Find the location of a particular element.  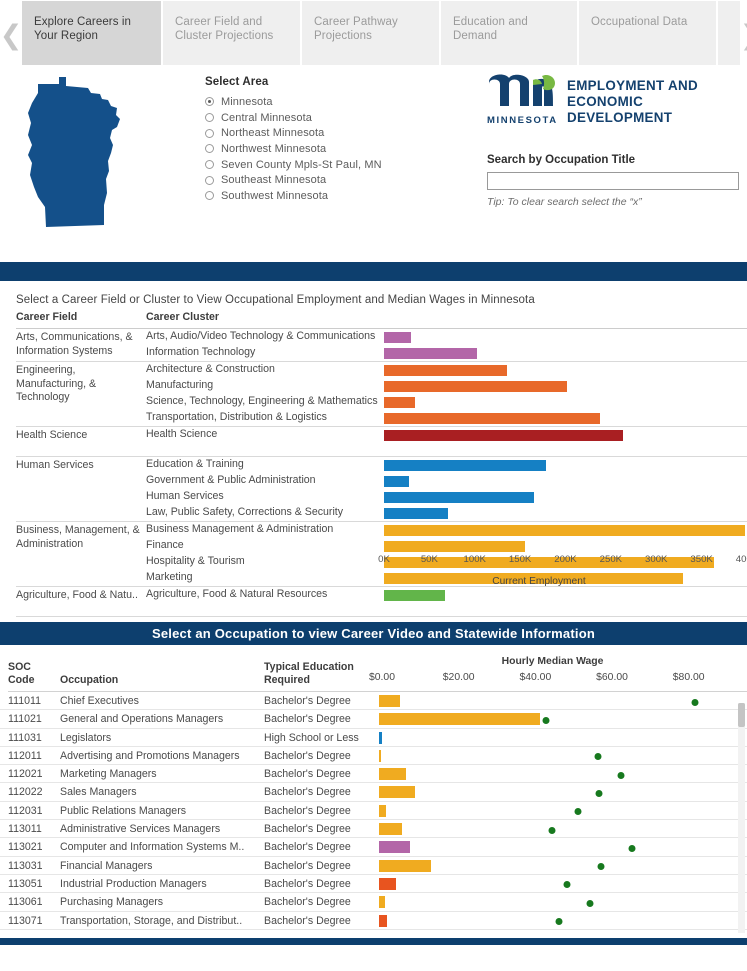

career-cluster-row: Human Services is located at coordinates (446, 497).